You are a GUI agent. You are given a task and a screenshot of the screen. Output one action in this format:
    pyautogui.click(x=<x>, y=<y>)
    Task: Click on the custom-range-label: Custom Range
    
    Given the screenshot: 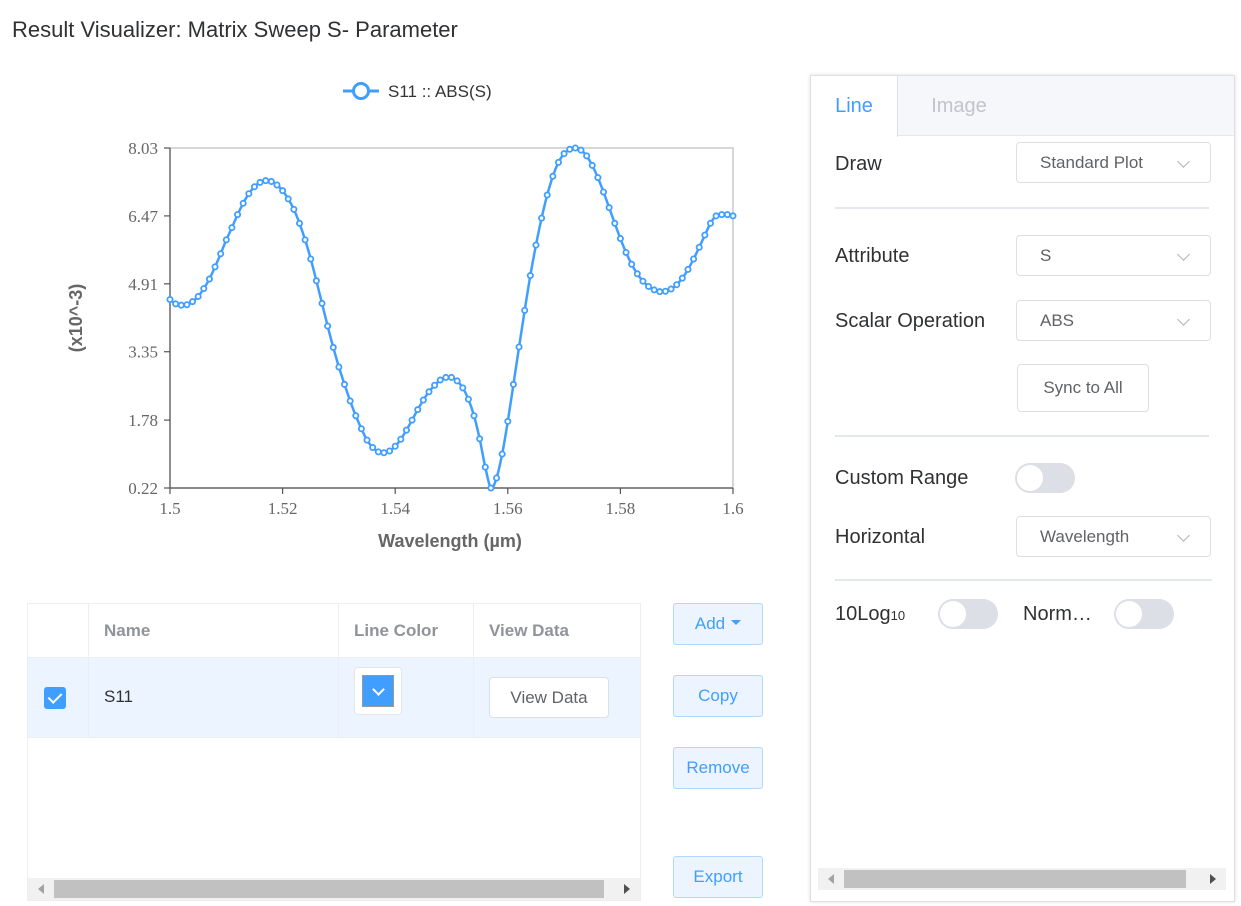 What is the action you would take?
    pyautogui.click(x=902, y=478)
    